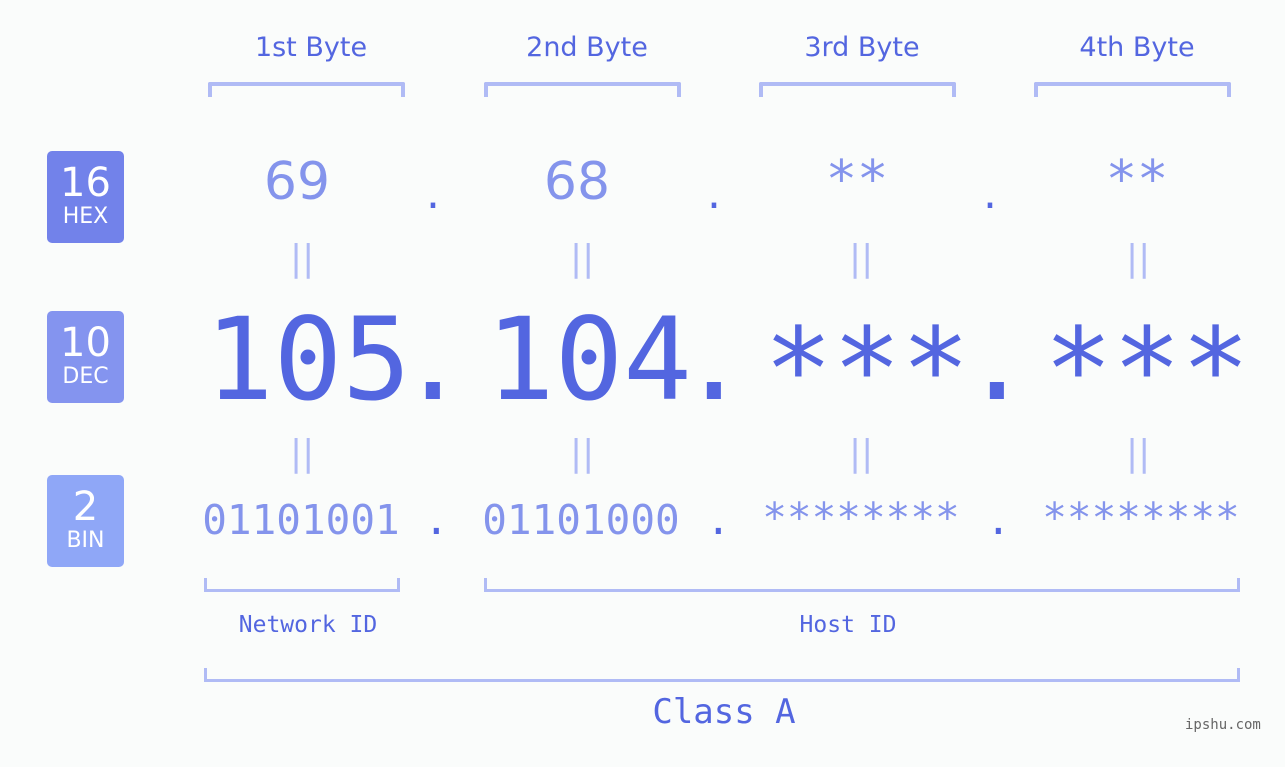  I want to click on hex-octet-3: **, so click(857, 180).